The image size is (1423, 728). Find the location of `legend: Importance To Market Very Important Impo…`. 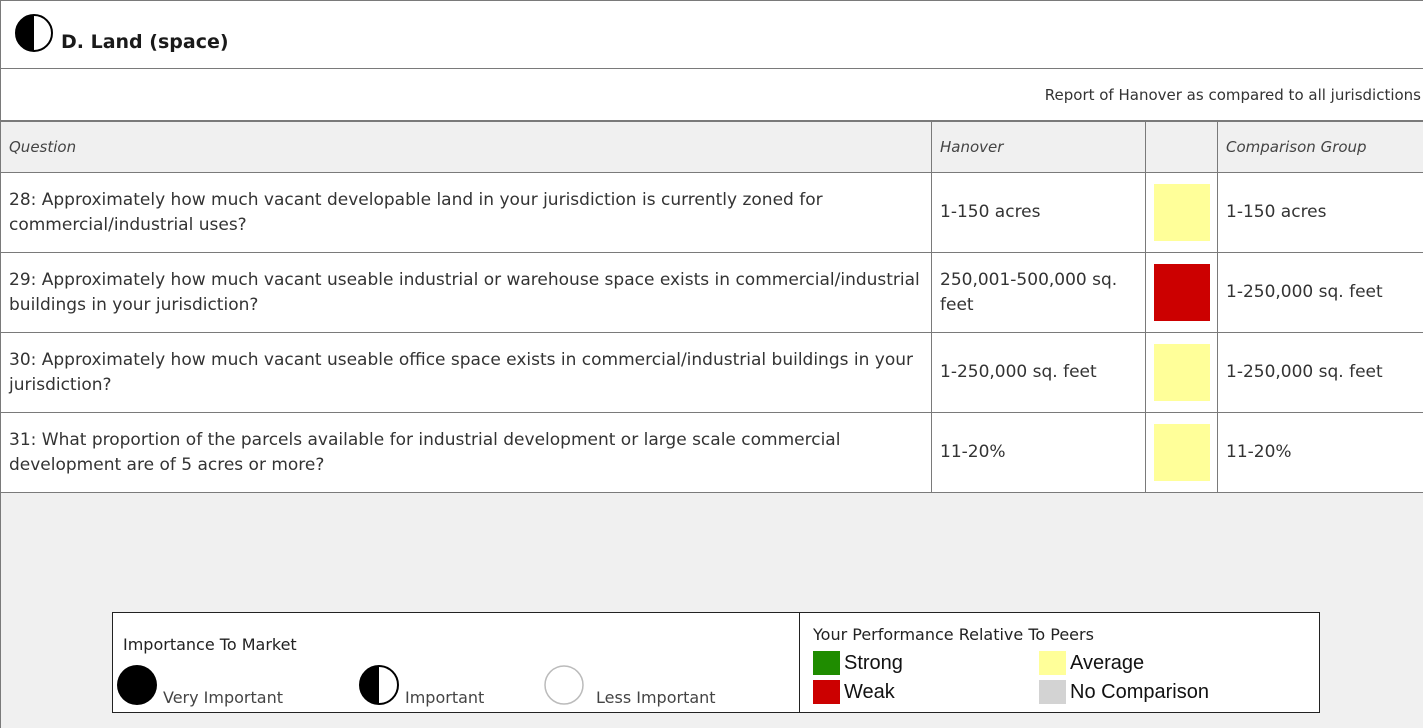

legend: Importance To Market Very Important Impo… is located at coordinates (716, 662).